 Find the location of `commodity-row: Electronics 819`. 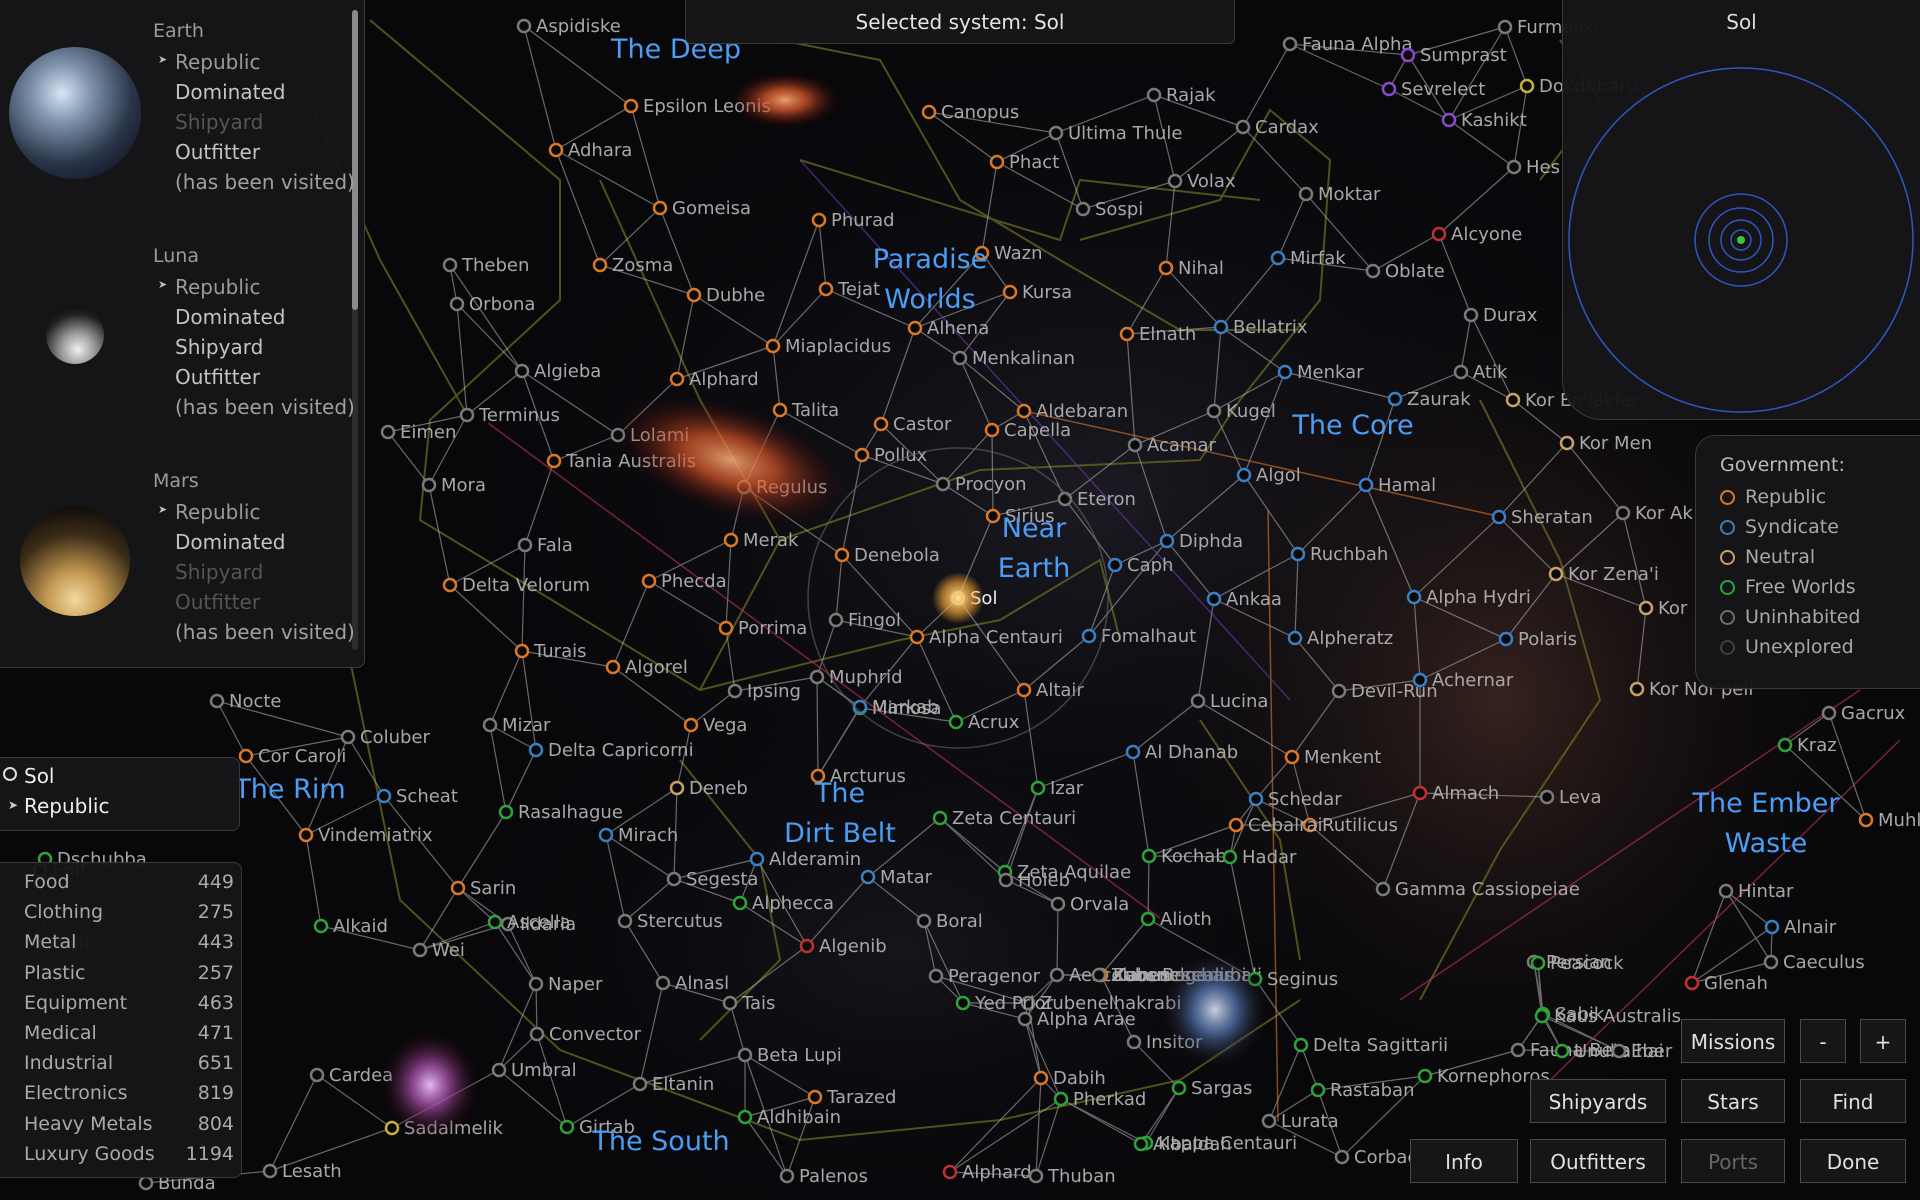

commodity-row: Electronics 819 is located at coordinates (129, 1097).